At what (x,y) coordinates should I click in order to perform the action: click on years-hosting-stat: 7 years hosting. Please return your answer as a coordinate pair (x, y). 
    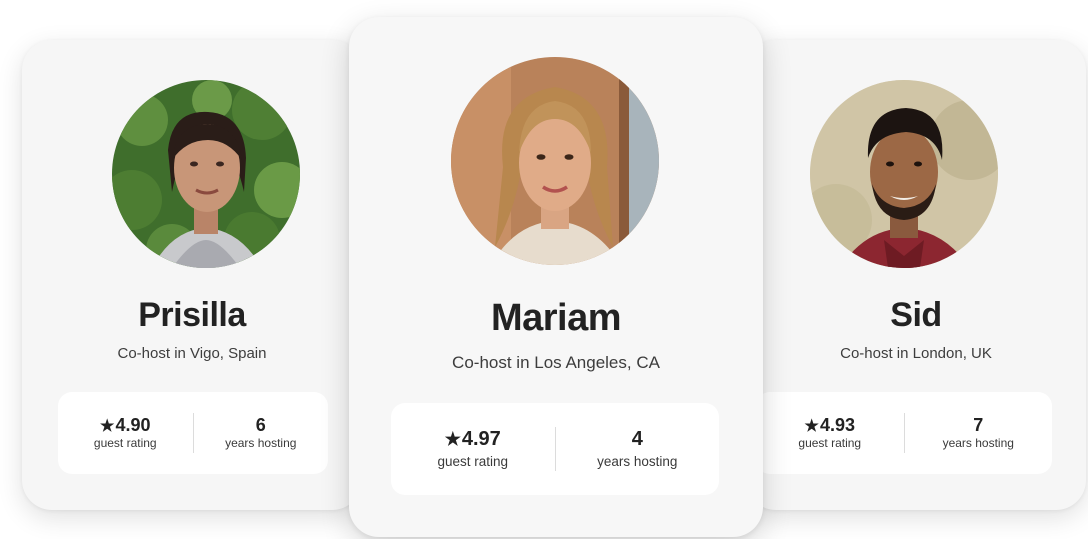
    Looking at the image, I should click on (979, 433).